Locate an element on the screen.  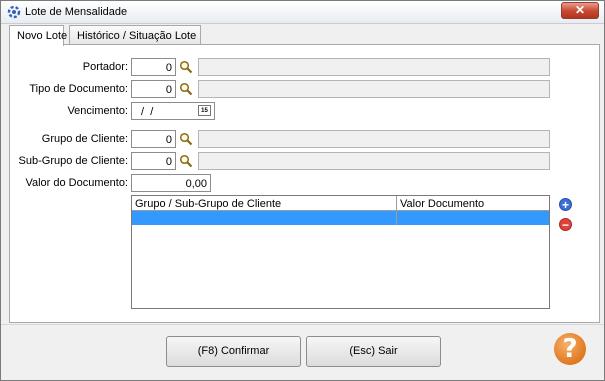
confirm-button: (F8) Confirmar is located at coordinates (233, 351).